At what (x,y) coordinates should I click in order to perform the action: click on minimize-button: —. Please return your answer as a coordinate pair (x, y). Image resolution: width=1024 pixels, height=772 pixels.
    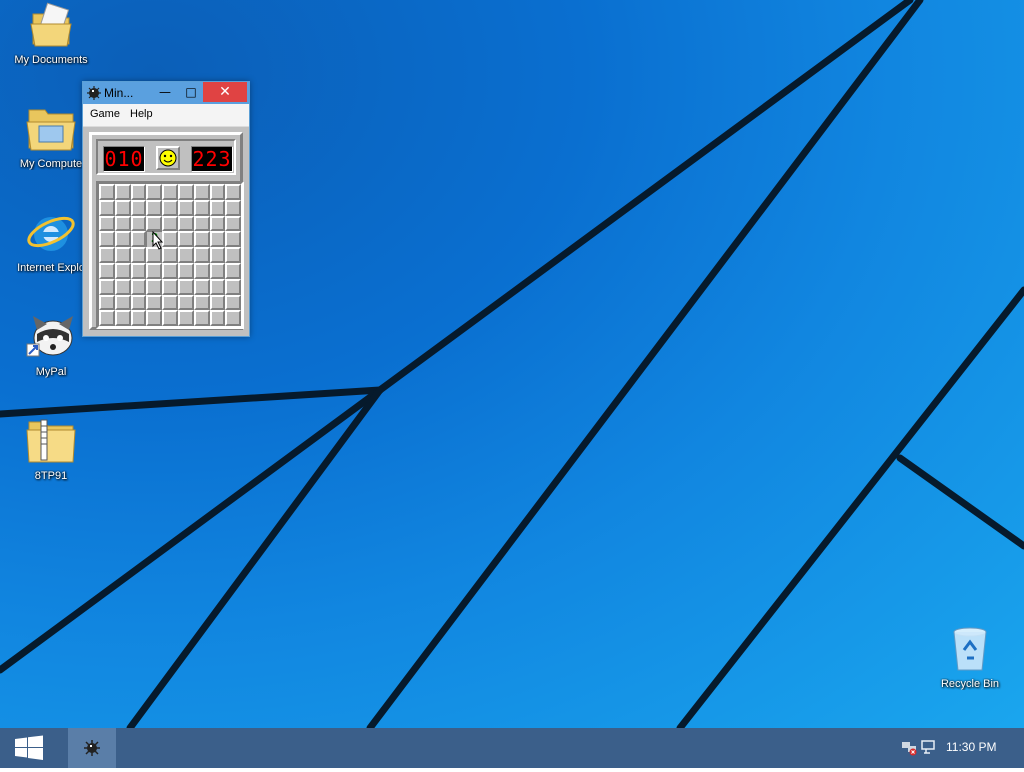
    Looking at the image, I should click on (165, 92).